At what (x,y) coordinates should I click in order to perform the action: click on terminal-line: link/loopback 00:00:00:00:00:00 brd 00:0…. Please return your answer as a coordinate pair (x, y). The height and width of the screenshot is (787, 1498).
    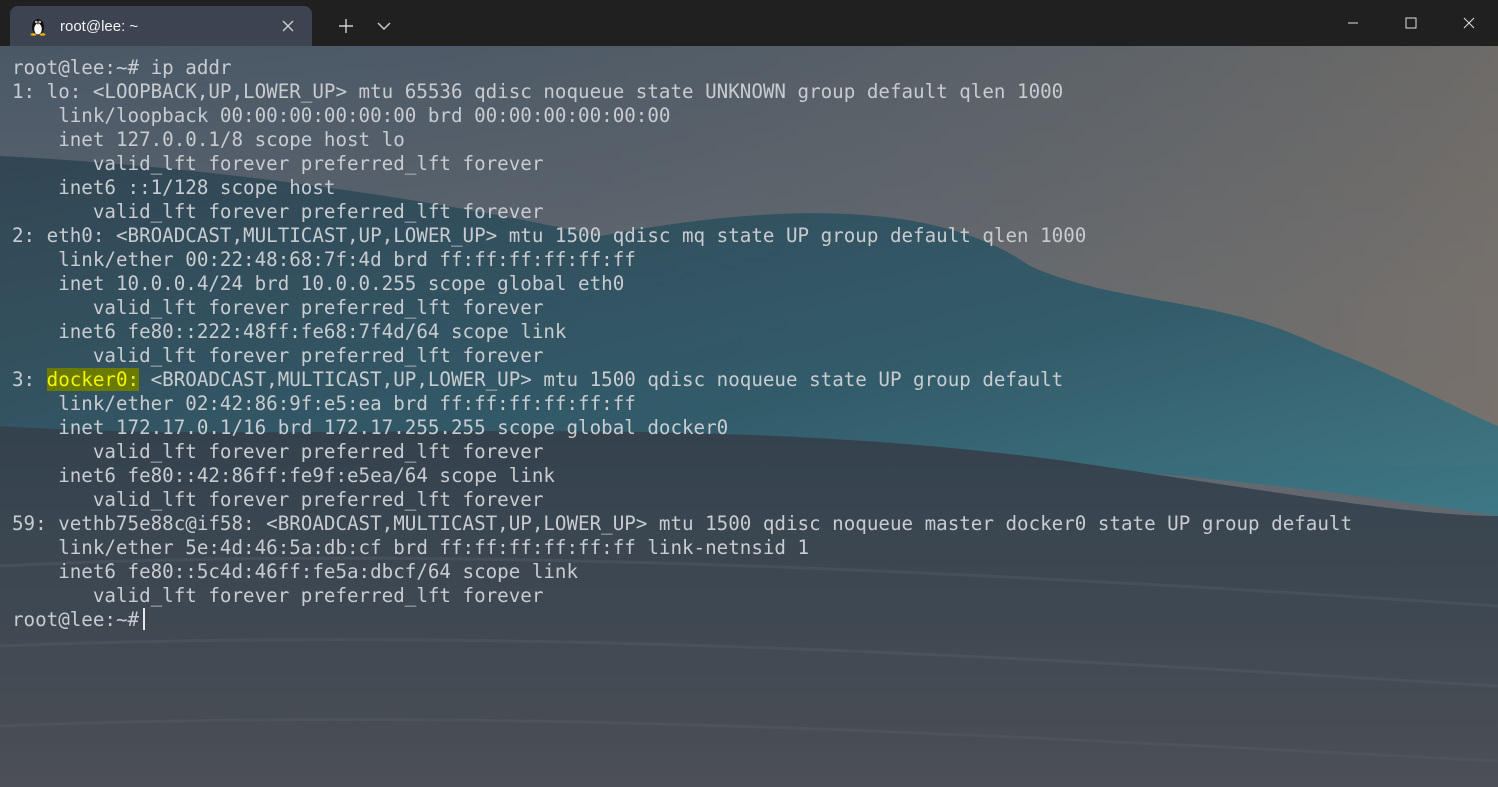
    Looking at the image, I should click on (341, 115).